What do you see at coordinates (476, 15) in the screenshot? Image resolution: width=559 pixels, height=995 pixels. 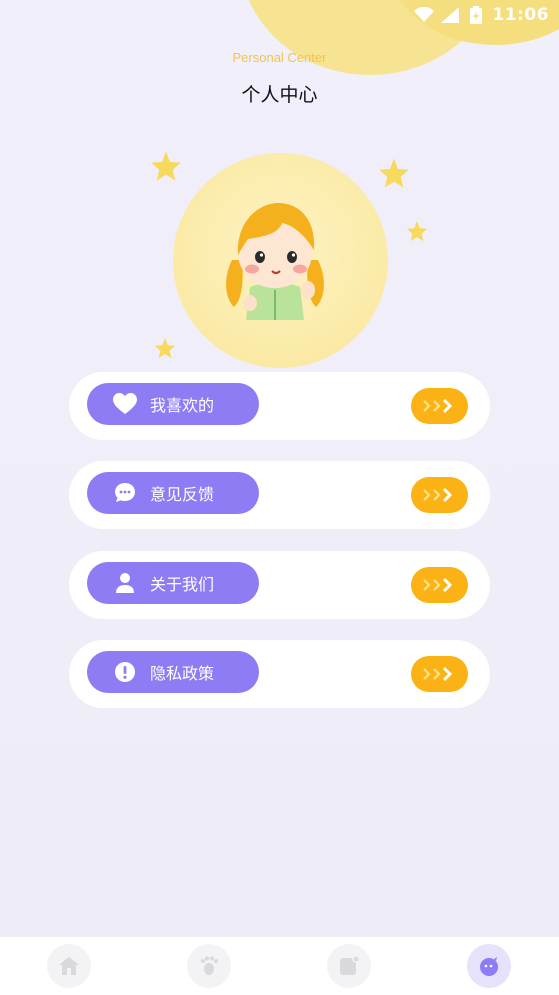 I see `battery-icon` at bounding box center [476, 15].